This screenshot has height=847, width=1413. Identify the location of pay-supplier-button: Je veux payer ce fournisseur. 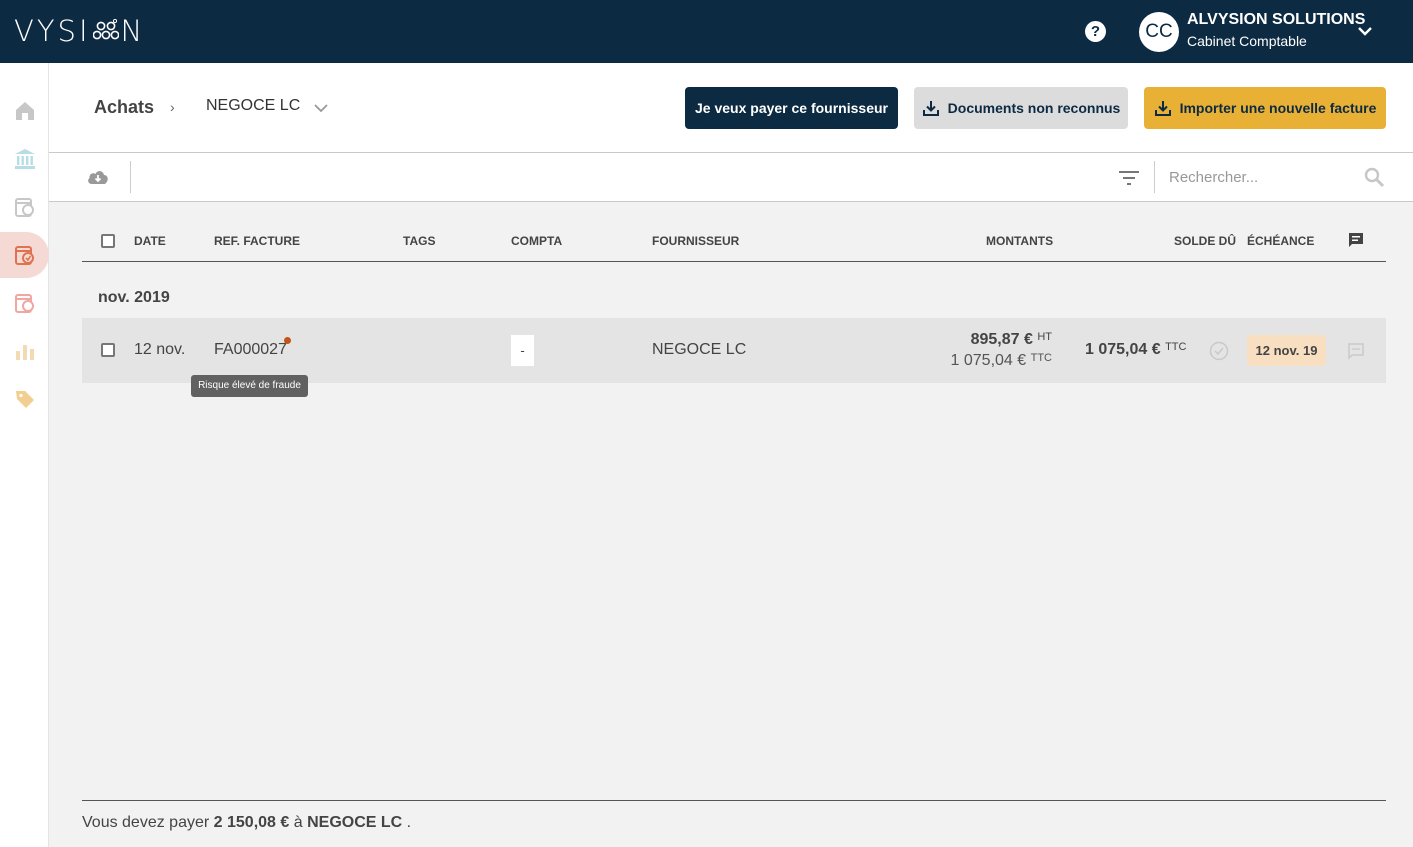
(791, 108).